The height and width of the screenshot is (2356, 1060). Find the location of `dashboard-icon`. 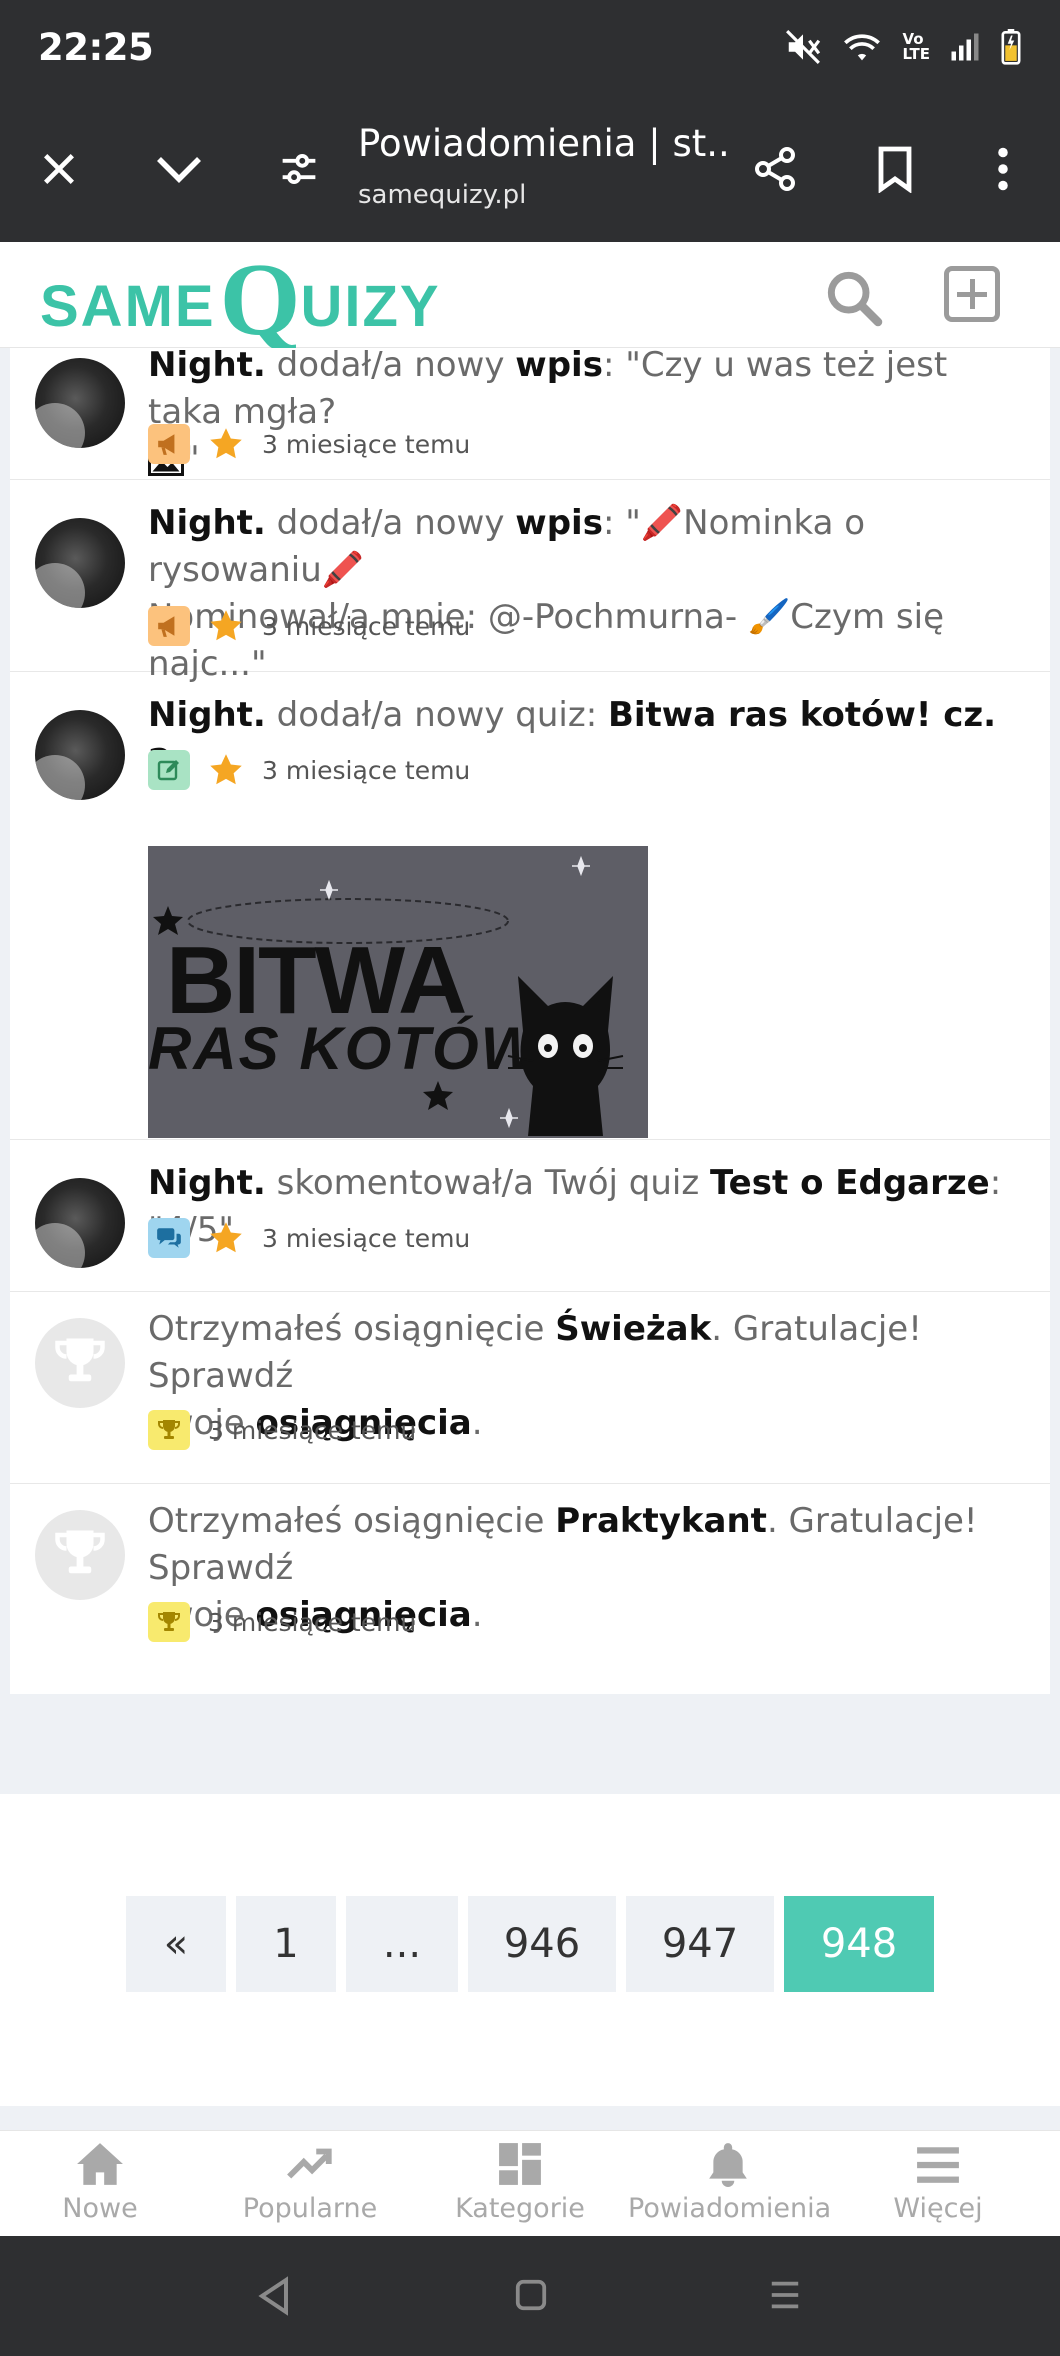

dashboard-icon is located at coordinates (520, 2164).